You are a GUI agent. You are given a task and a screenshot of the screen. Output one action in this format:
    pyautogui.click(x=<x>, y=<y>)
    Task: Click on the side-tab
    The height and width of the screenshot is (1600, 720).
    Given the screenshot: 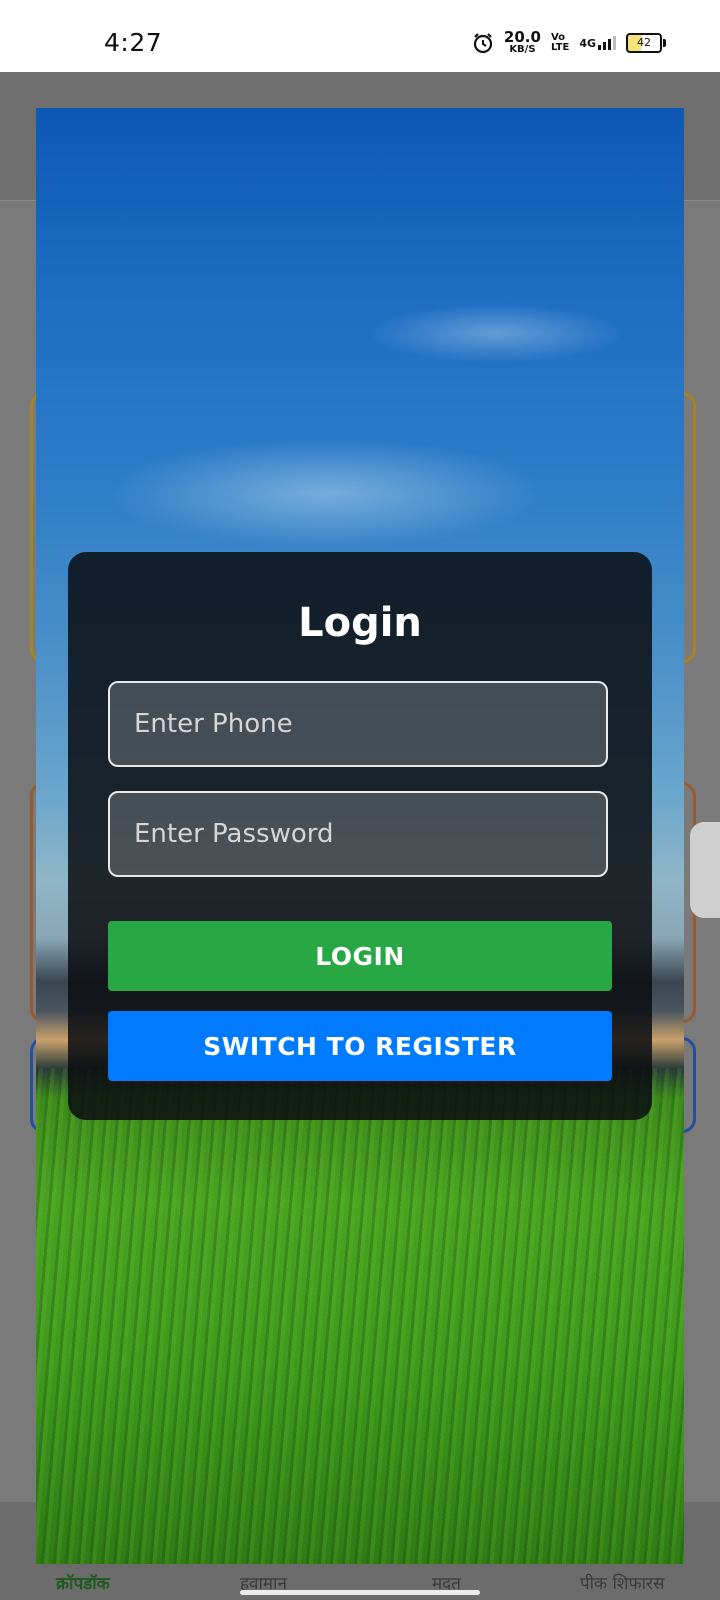 What is the action you would take?
    pyautogui.click(x=705, y=870)
    